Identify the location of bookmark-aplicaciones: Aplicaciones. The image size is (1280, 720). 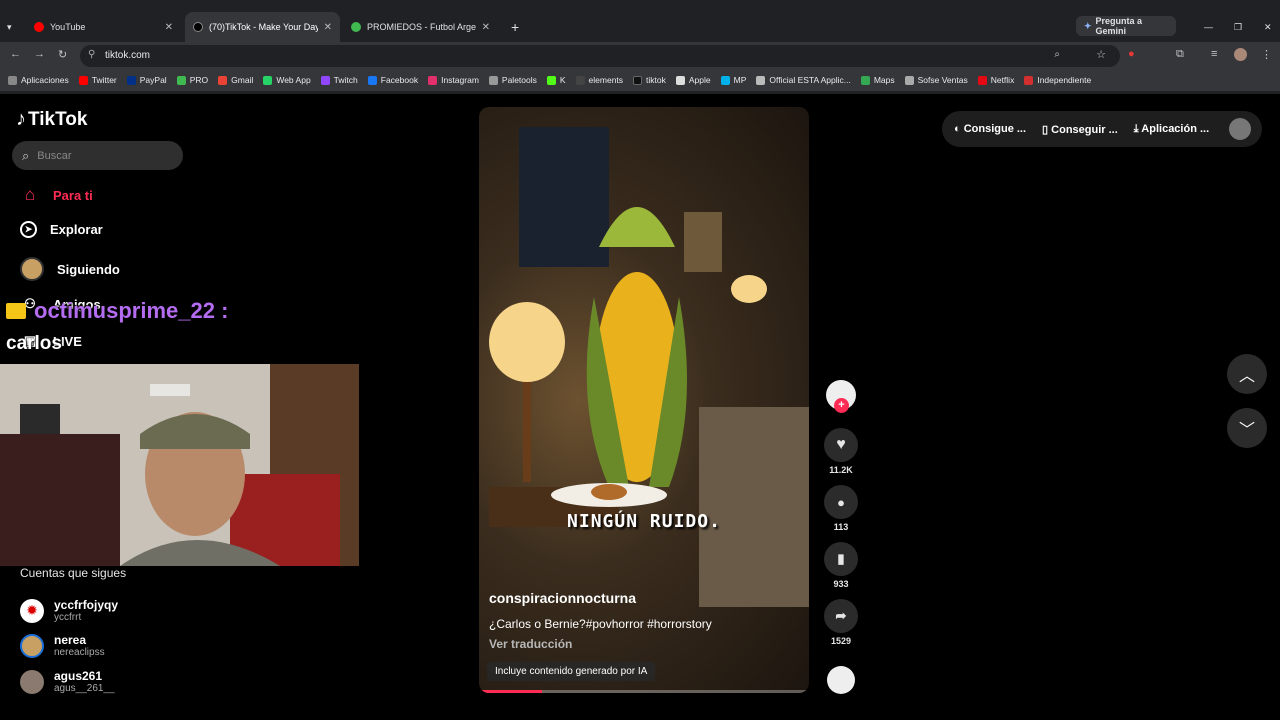
(38, 80).